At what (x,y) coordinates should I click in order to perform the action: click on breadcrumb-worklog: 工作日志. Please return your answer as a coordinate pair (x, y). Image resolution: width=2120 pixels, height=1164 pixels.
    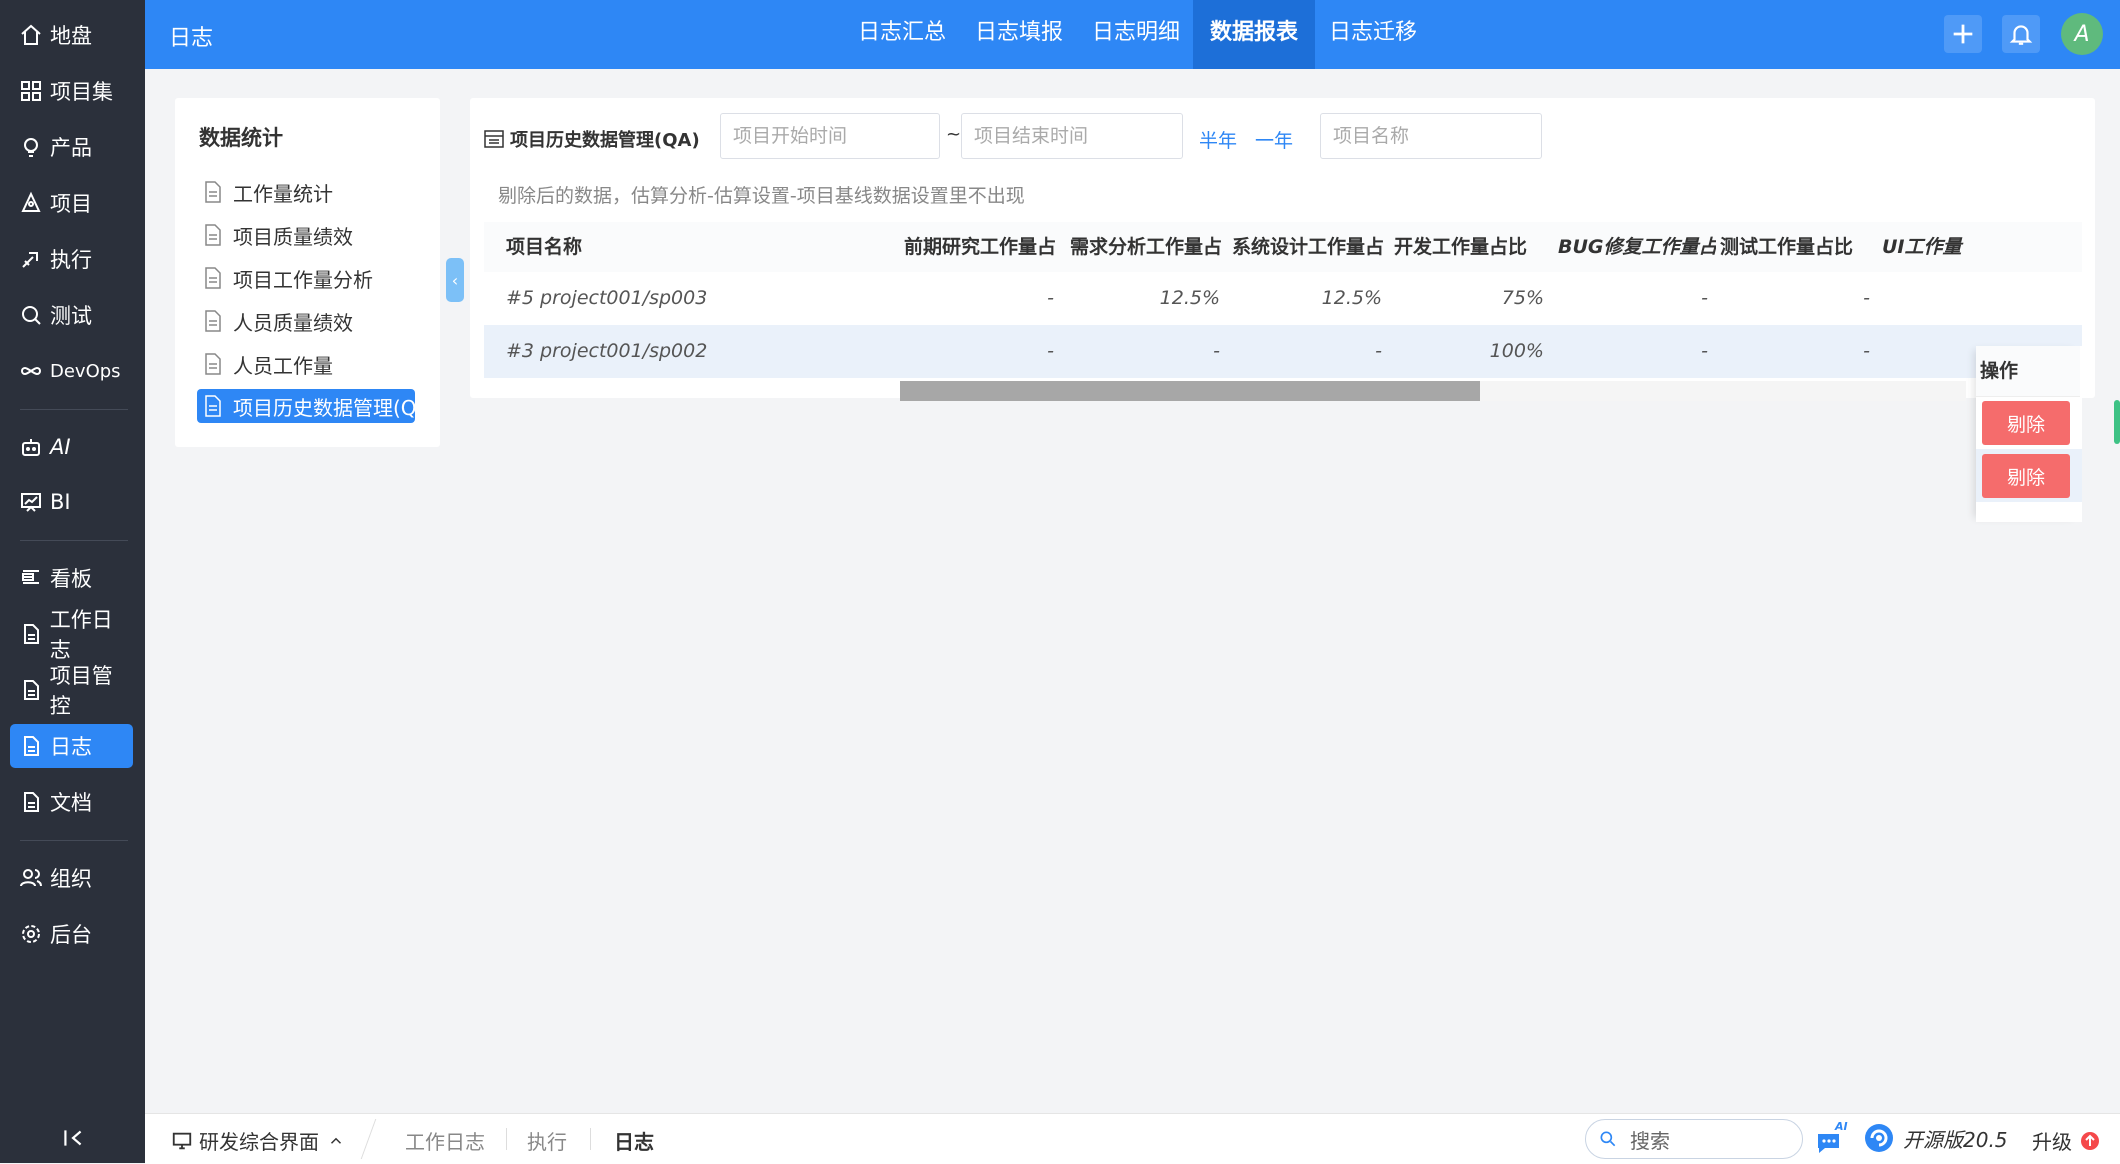
    Looking at the image, I should click on (445, 1140).